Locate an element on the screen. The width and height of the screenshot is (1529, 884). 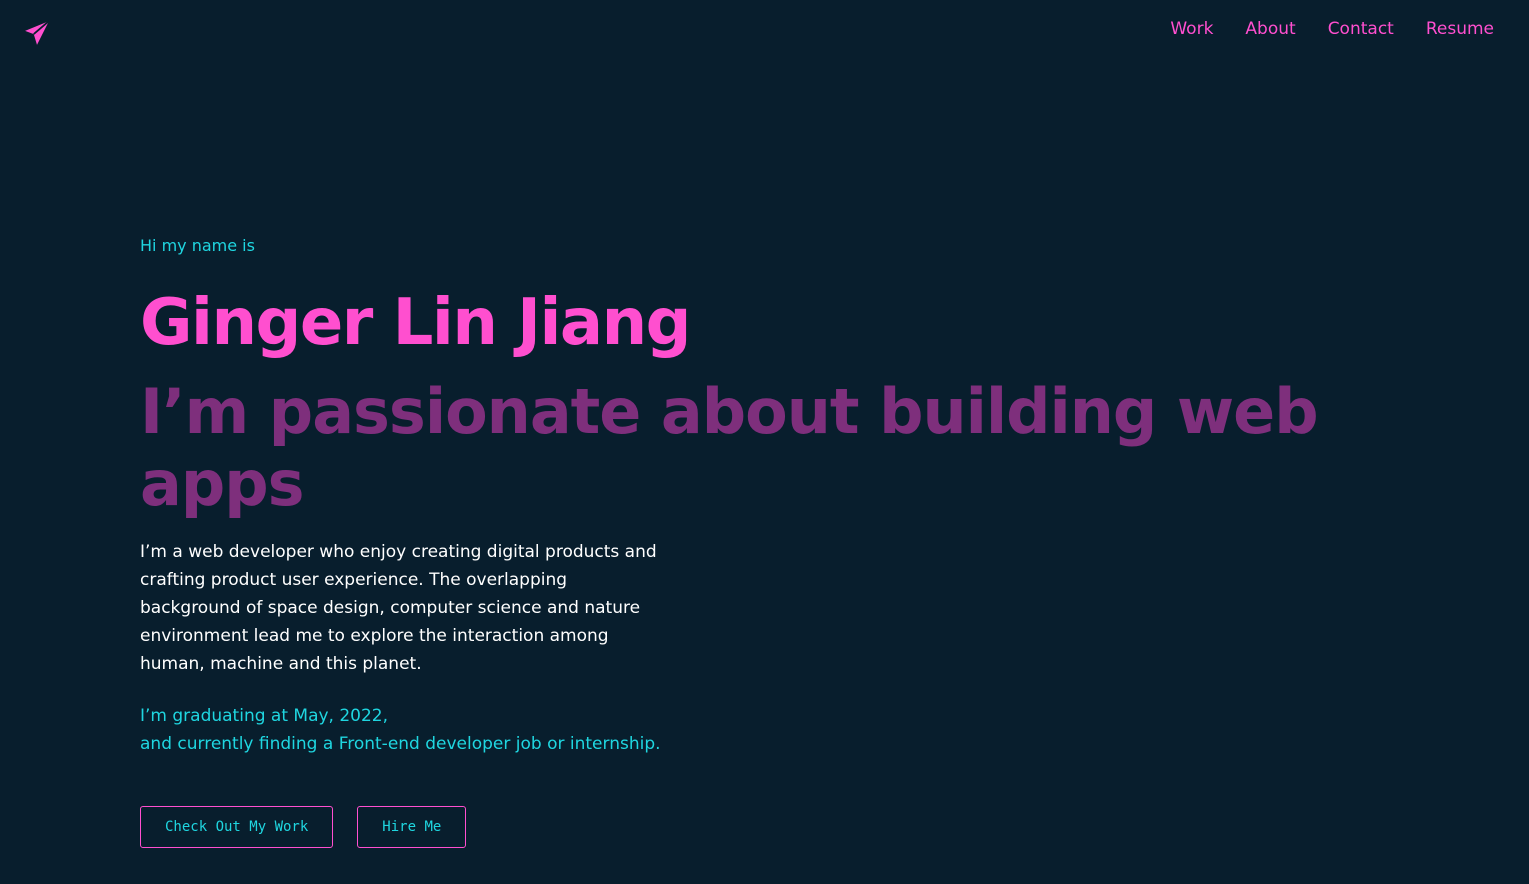
check-out-work-button: Check Out My Work is located at coordinates (237, 827).